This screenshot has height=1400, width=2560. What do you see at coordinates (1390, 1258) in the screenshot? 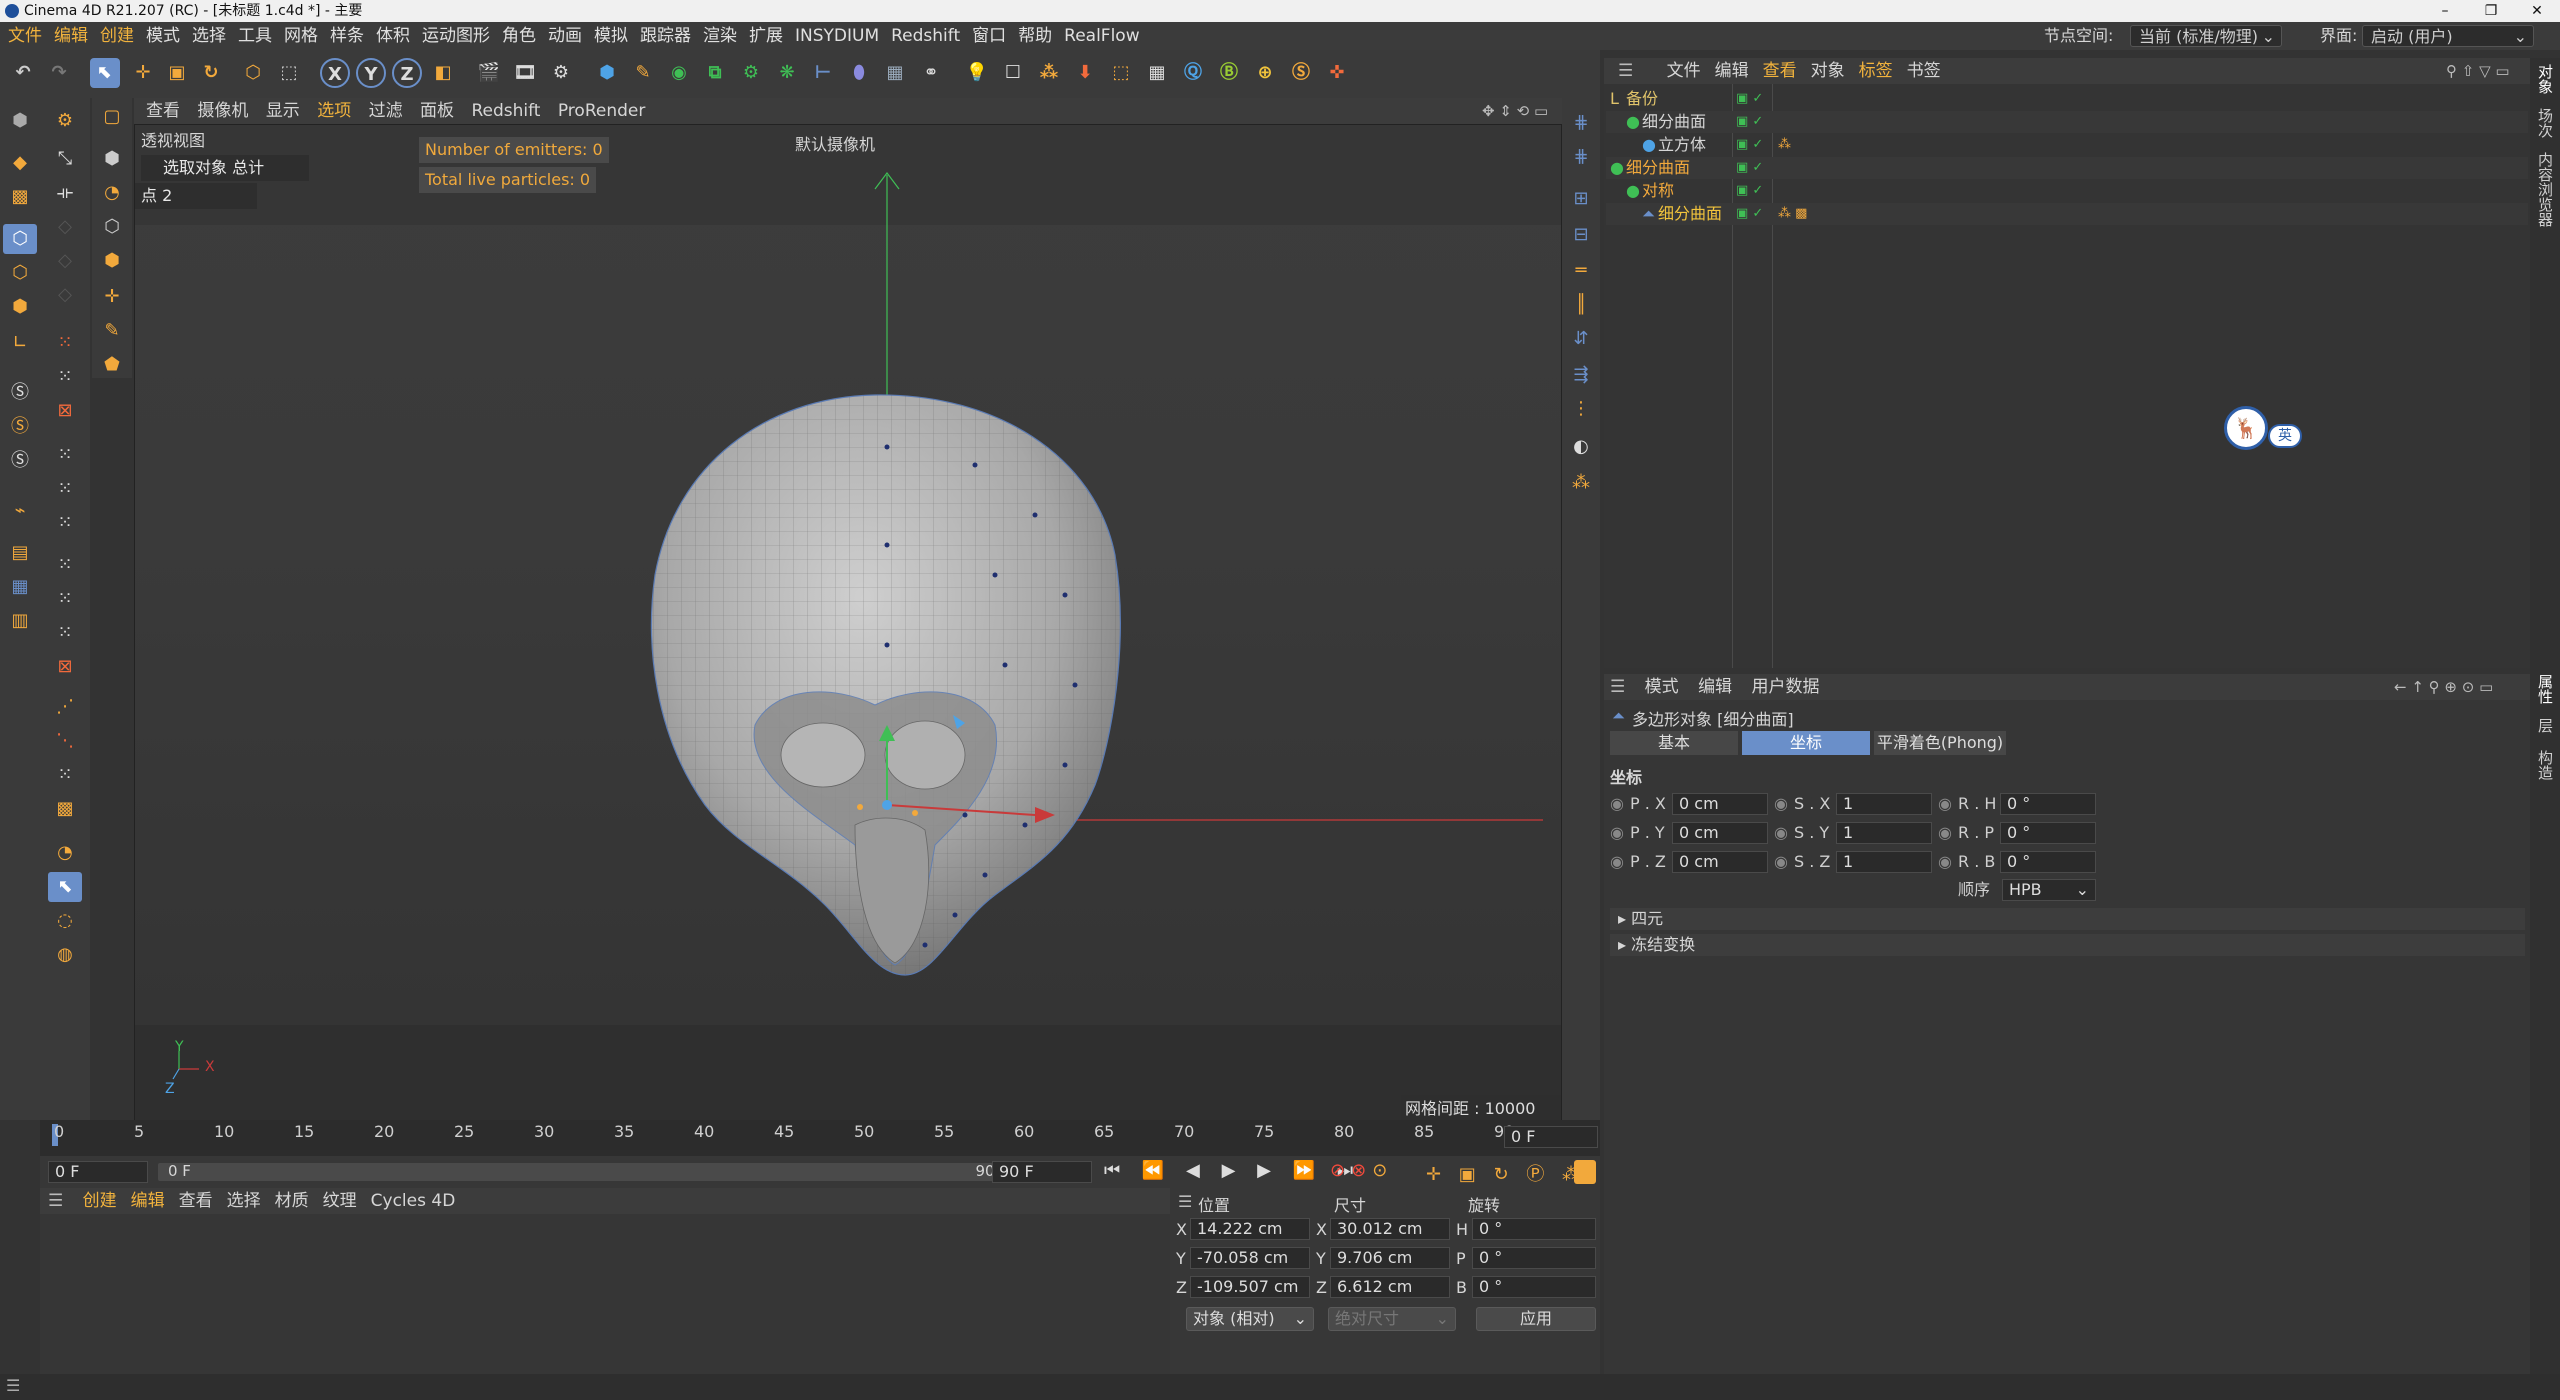
I see `size-field: 9.706 cm` at bounding box center [1390, 1258].